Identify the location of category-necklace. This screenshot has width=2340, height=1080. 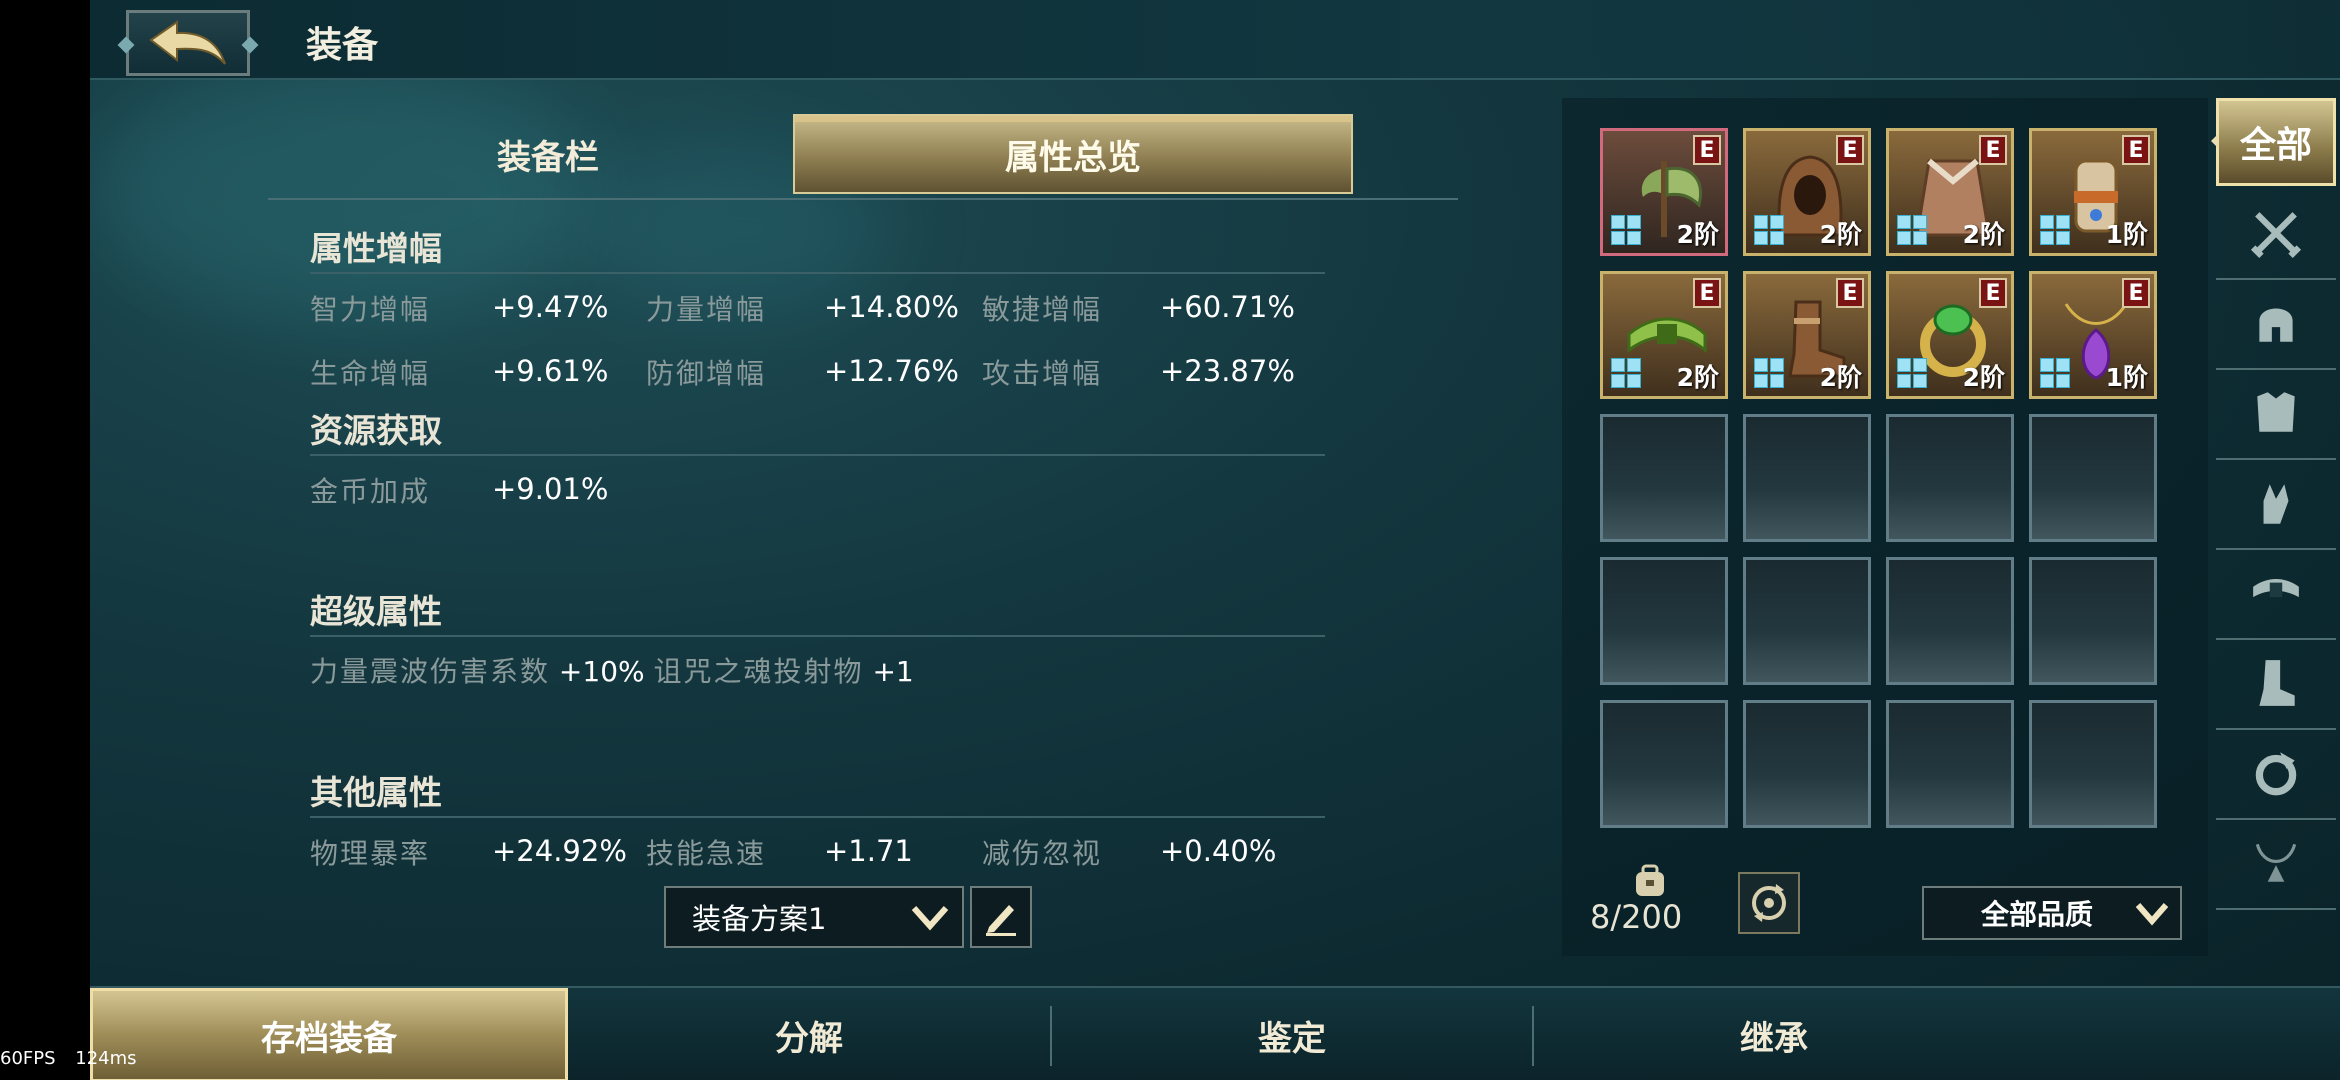
(2276, 864).